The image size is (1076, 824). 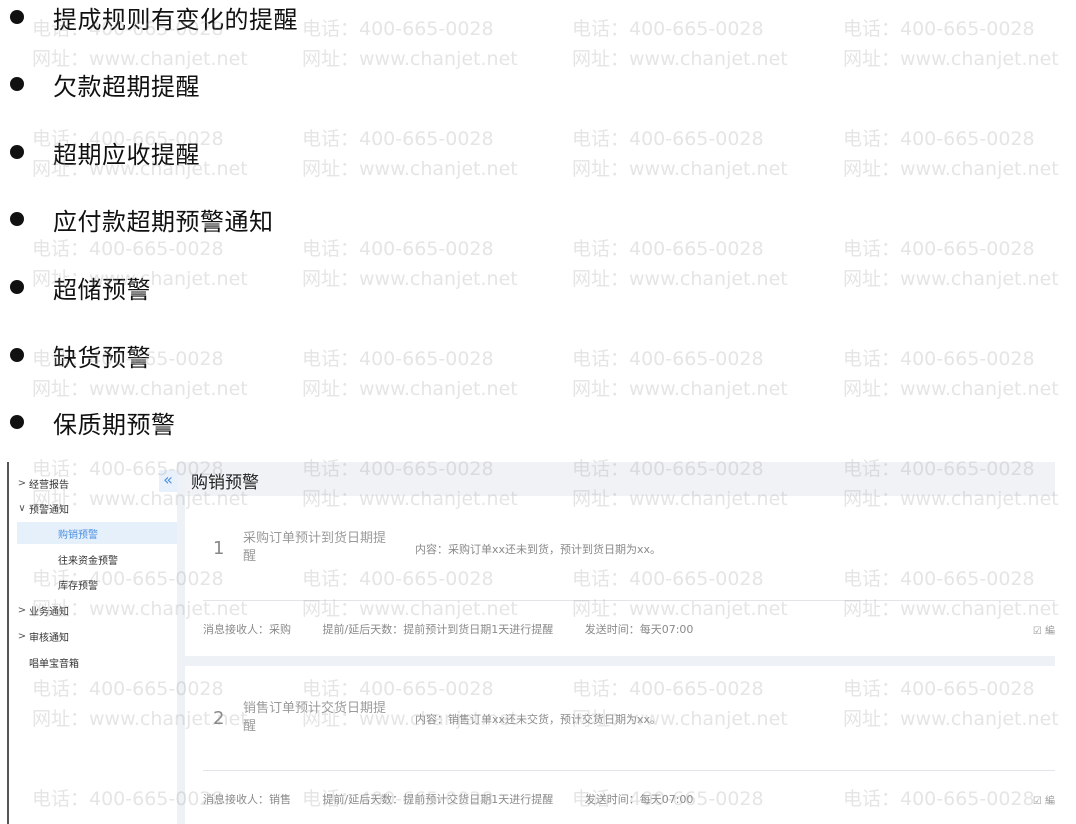 I want to click on collapse-sidebar-icon: «, so click(x=168, y=481).